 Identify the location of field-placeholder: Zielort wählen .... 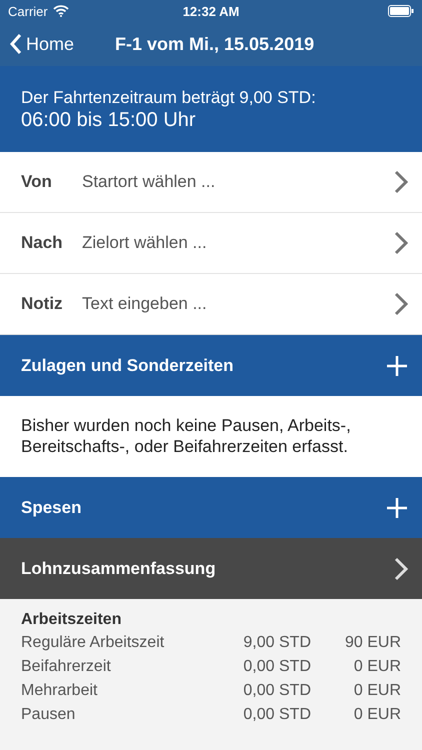
(145, 243).